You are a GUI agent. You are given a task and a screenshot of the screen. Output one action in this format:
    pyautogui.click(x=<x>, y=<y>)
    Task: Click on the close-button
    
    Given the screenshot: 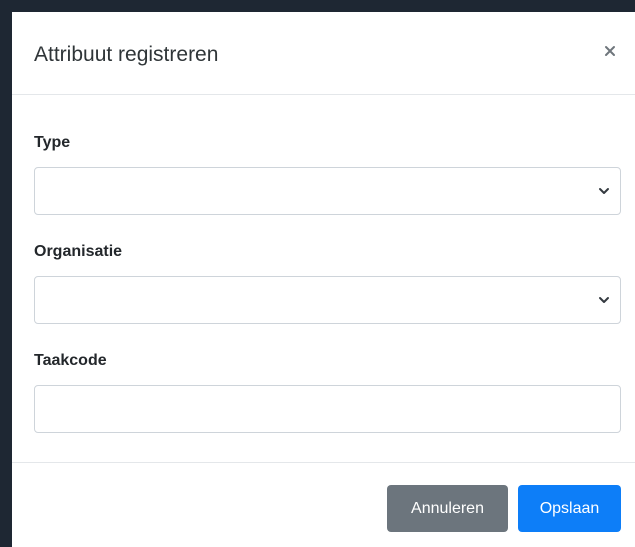 What is the action you would take?
    pyautogui.click(x=610, y=51)
    